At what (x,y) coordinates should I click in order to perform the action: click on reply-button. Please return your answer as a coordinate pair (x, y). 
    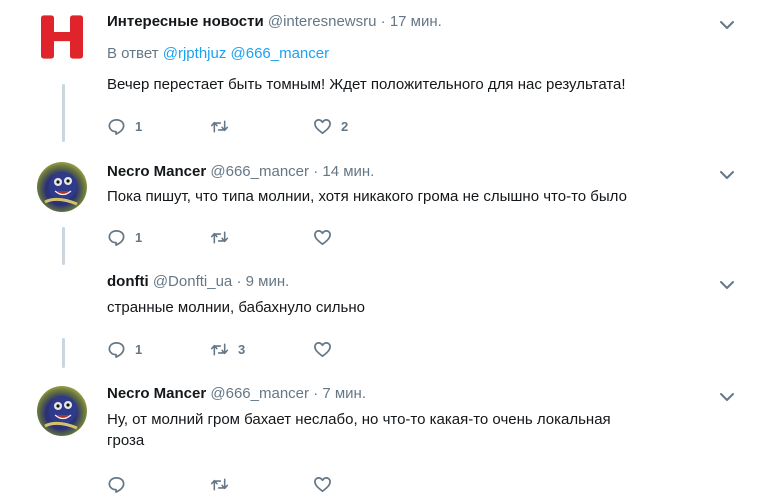
    Looking at the image, I should click on (158, 484).